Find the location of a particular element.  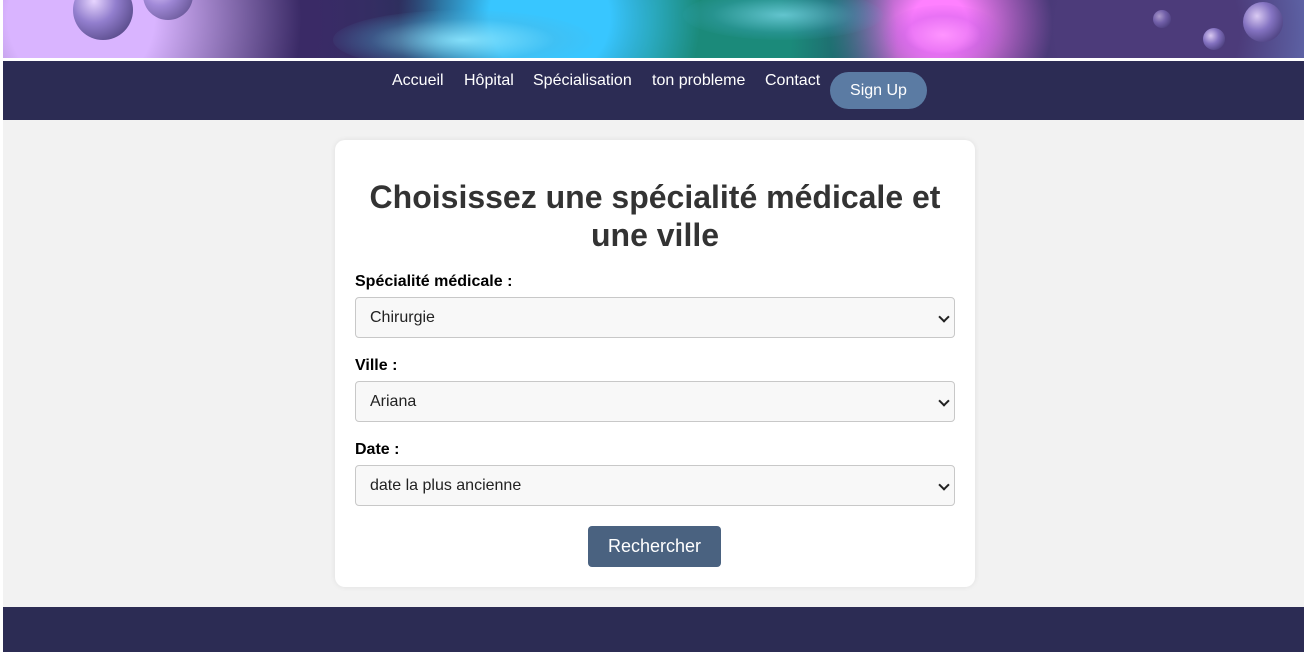

city-select: Ariana is located at coordinates (655, 401).